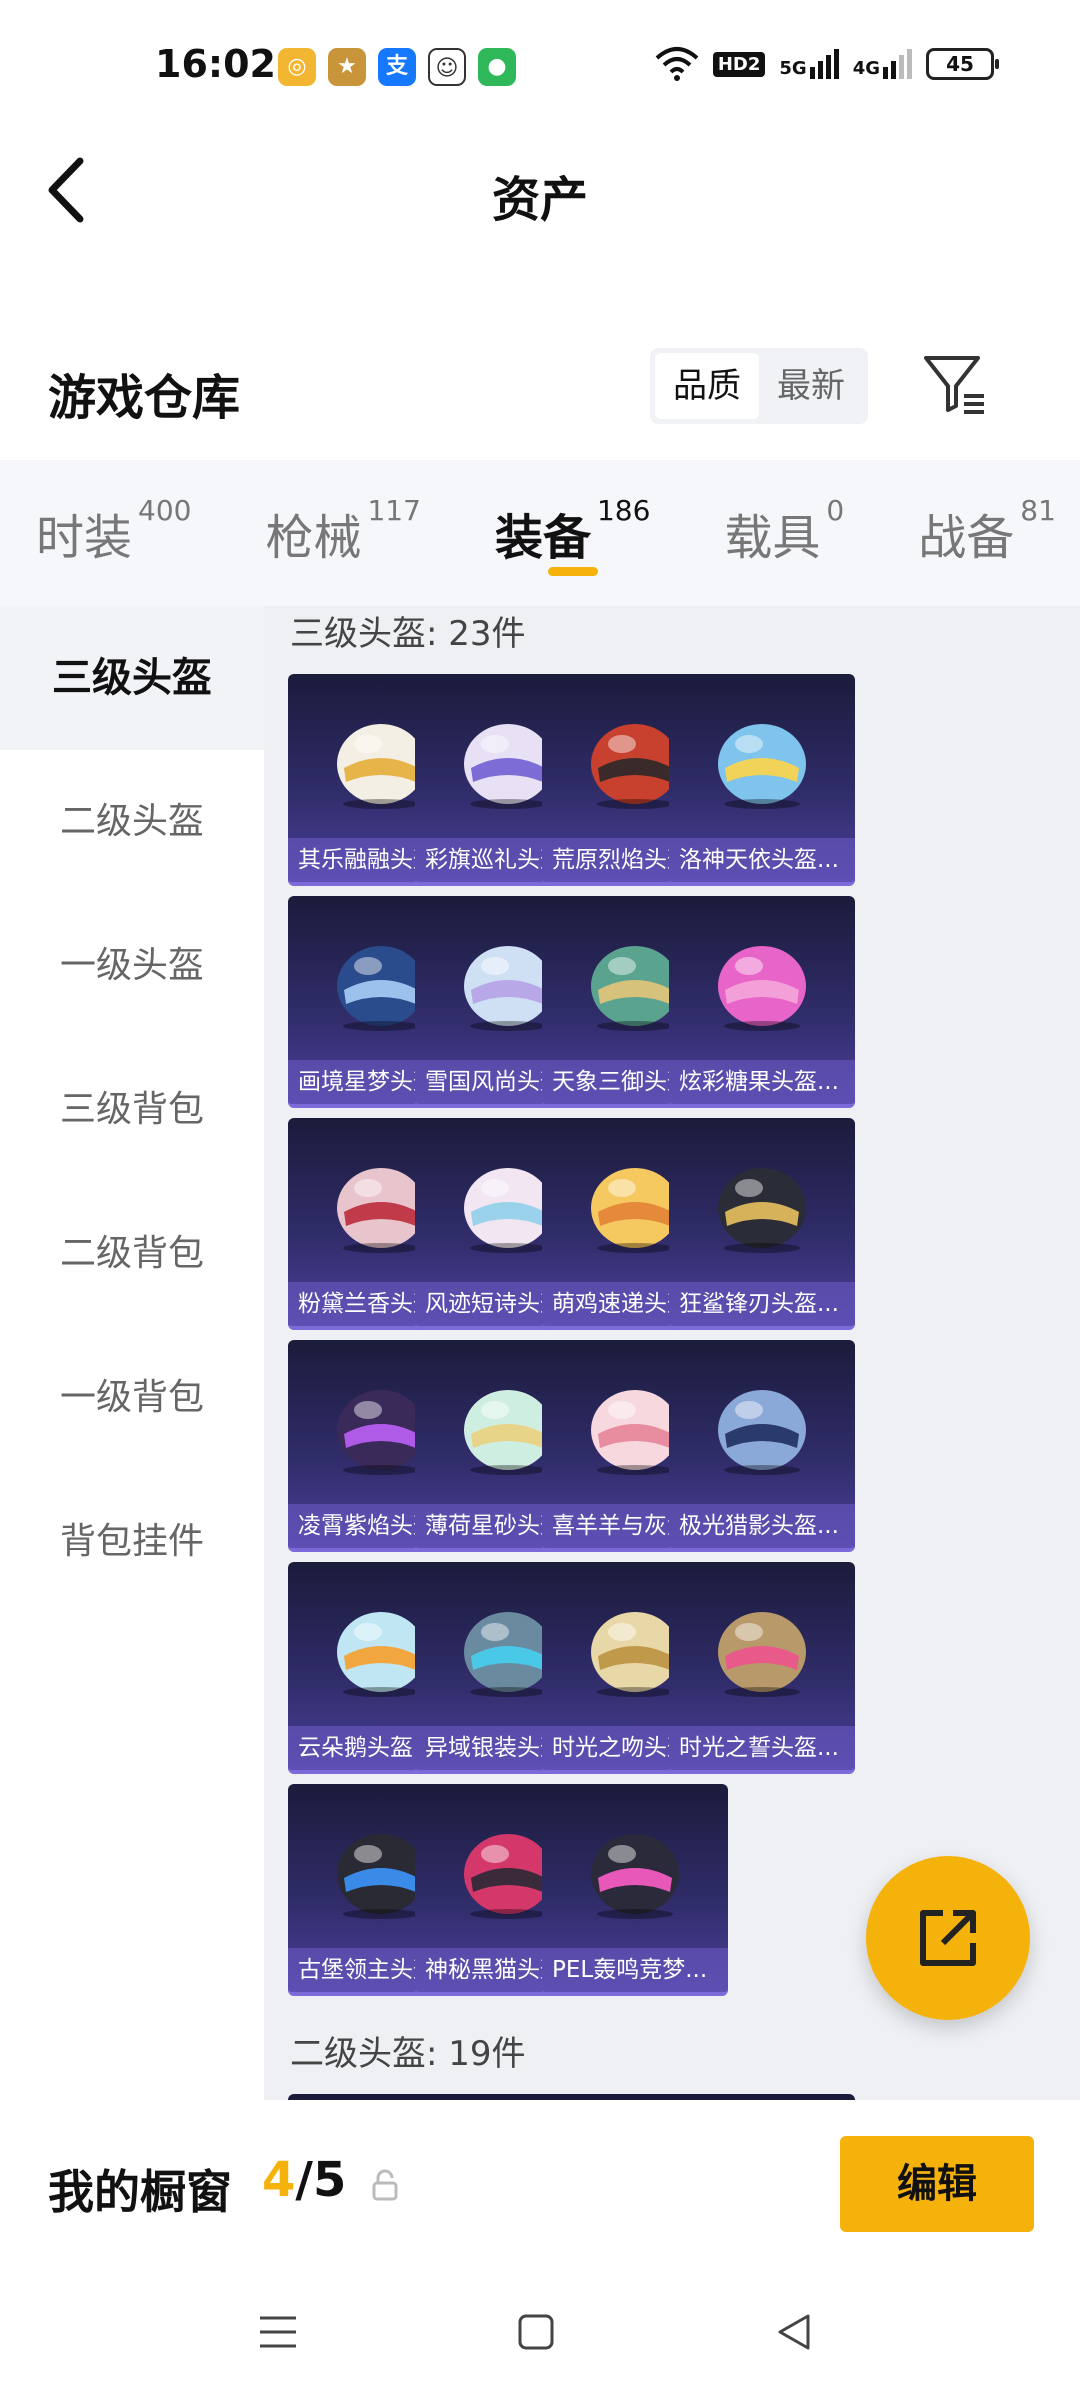 The height and width of the screenshot is (2400, 1080). What do you see at coordinates (408, 2054) in the screenshot?
I see `section-title-level2: 二级头盔: 19件` at bounding box center [408, 2054].